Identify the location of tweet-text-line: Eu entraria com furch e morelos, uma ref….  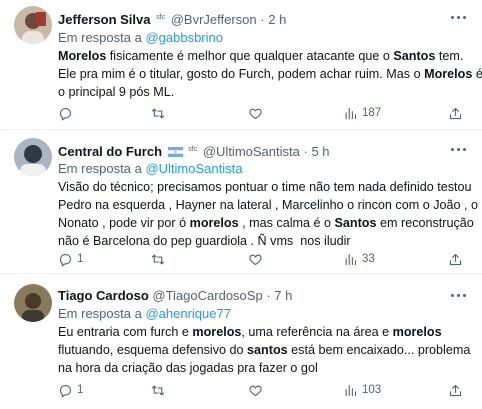
(266, 332).